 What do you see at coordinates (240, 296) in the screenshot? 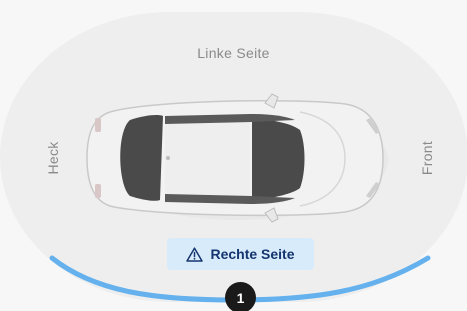
I see `damage-marker-badge: 1` at bounding box center [240, 296].